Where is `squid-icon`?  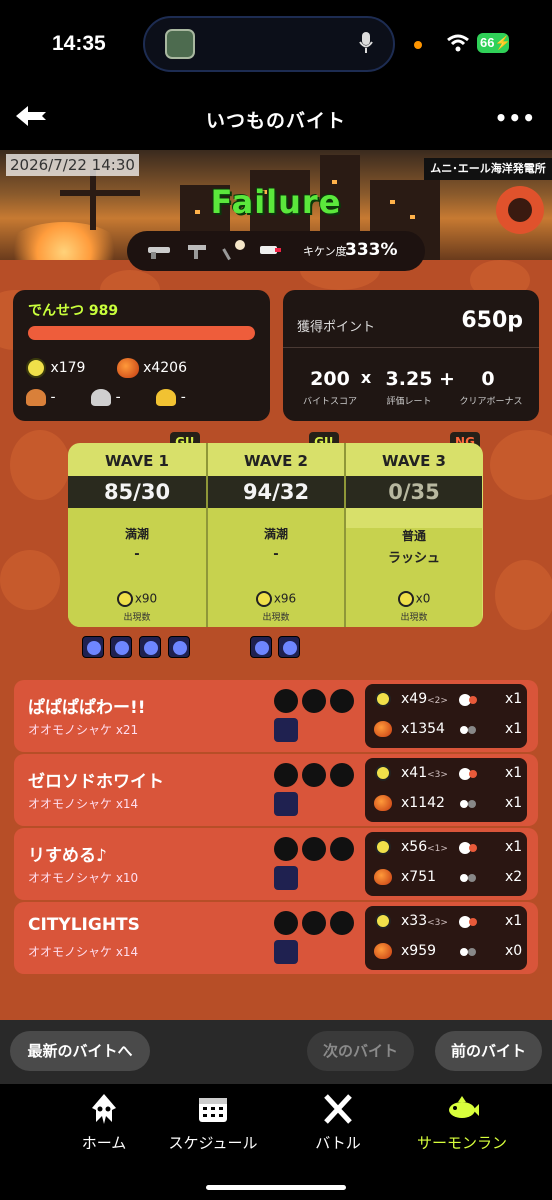 squid-icon is located at coordinates (104, 1109).